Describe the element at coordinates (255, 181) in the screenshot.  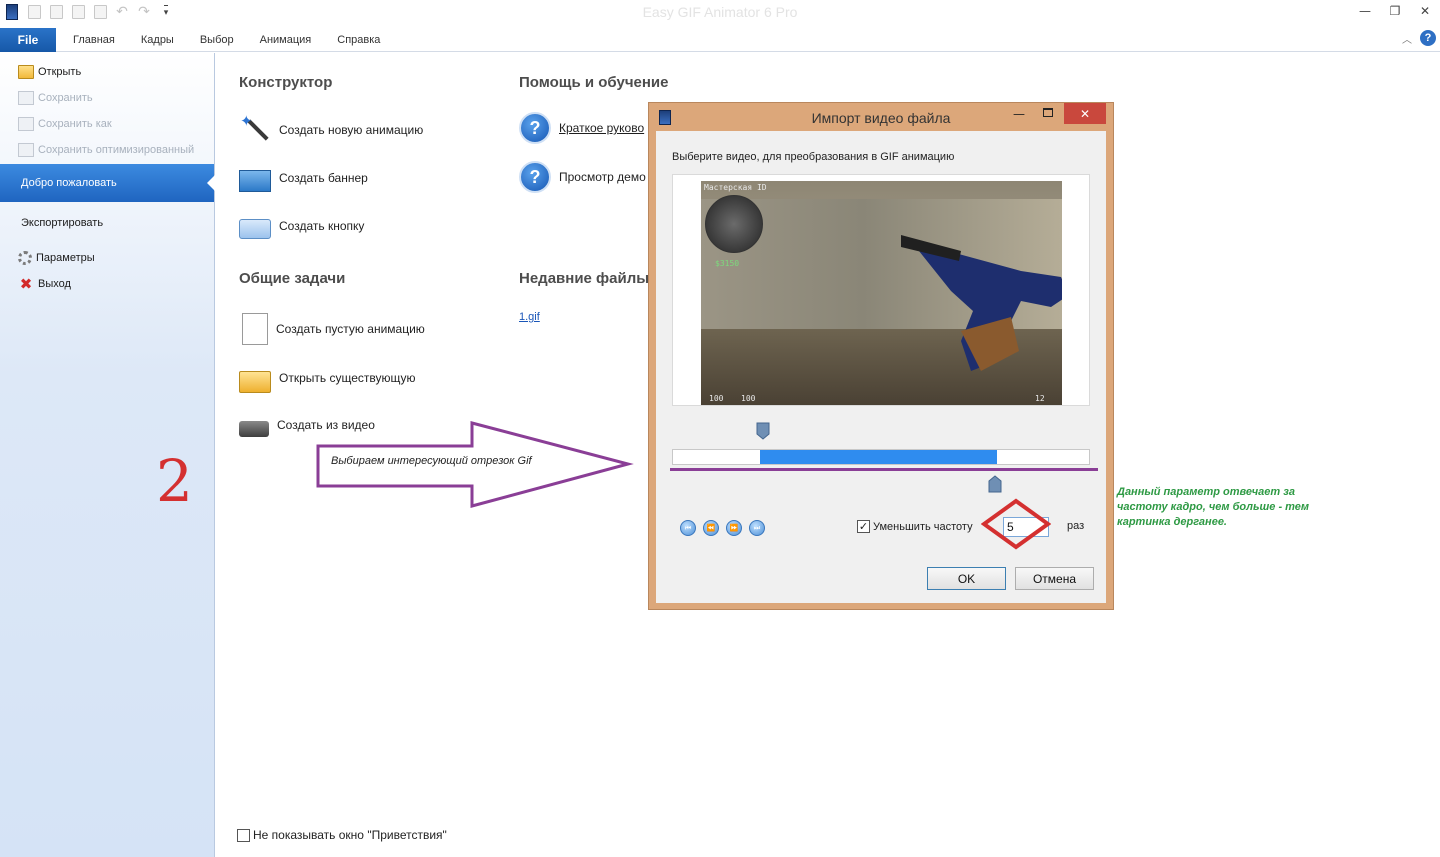
I see `banner-icon` at that location.